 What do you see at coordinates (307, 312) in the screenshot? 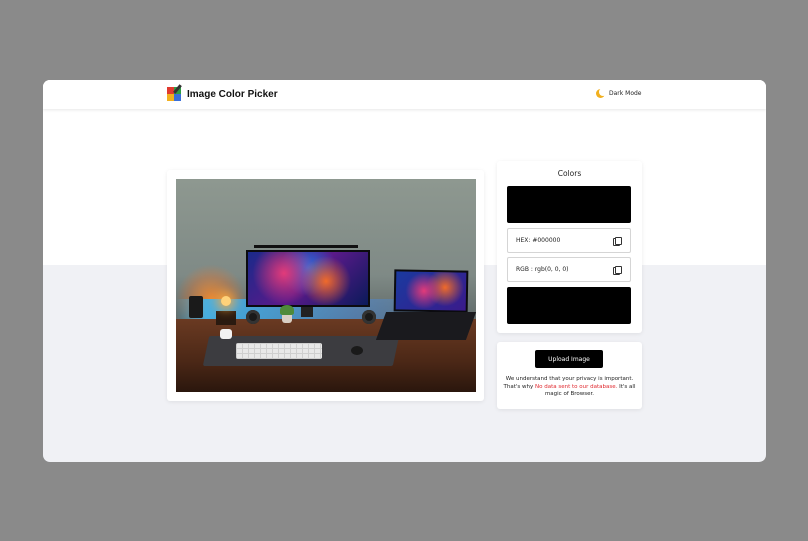
I see `monitor-stand` at bounding box center [307, 312].